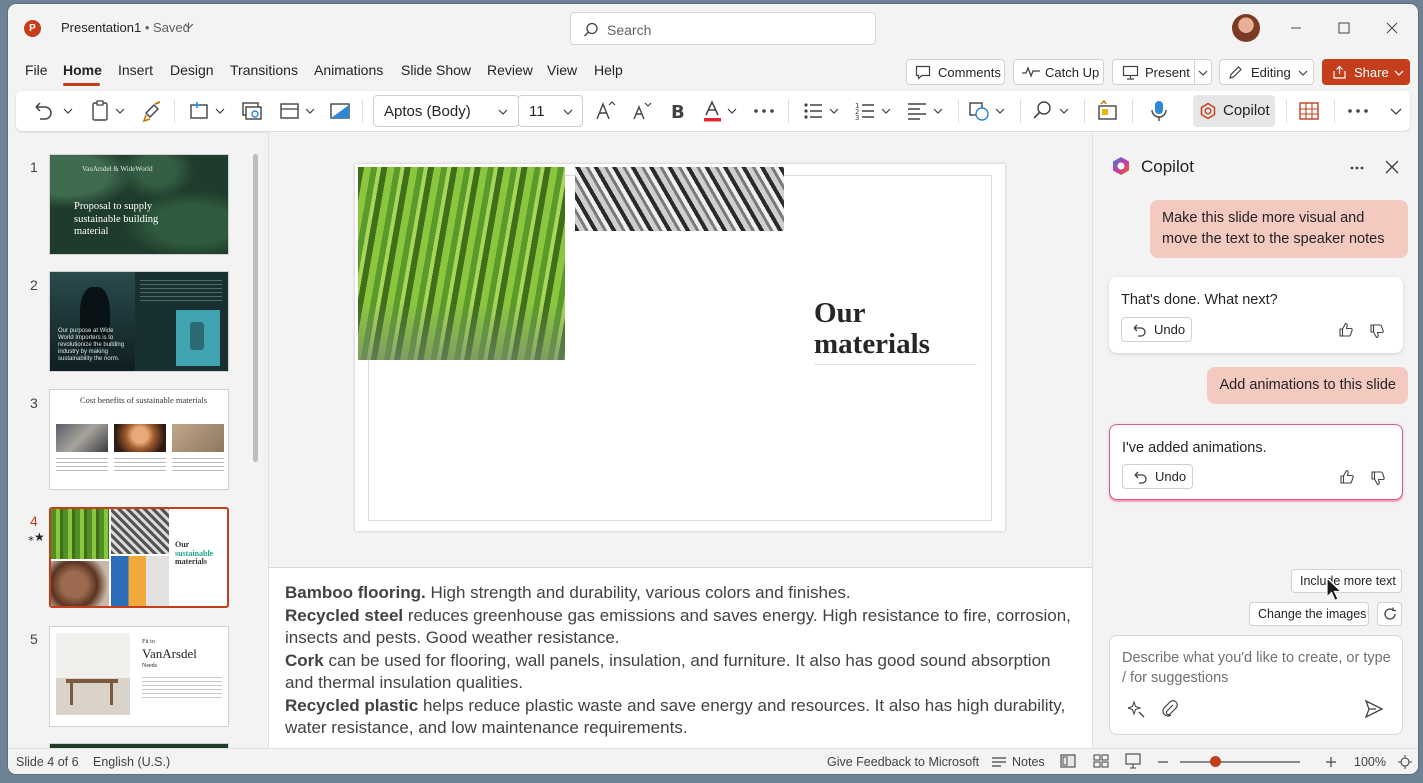 This screenshot has width=1423, height=783. Describe the element at coordinates (1331, 762) in the screenshot. I see `zoom-in-icon` at that location.